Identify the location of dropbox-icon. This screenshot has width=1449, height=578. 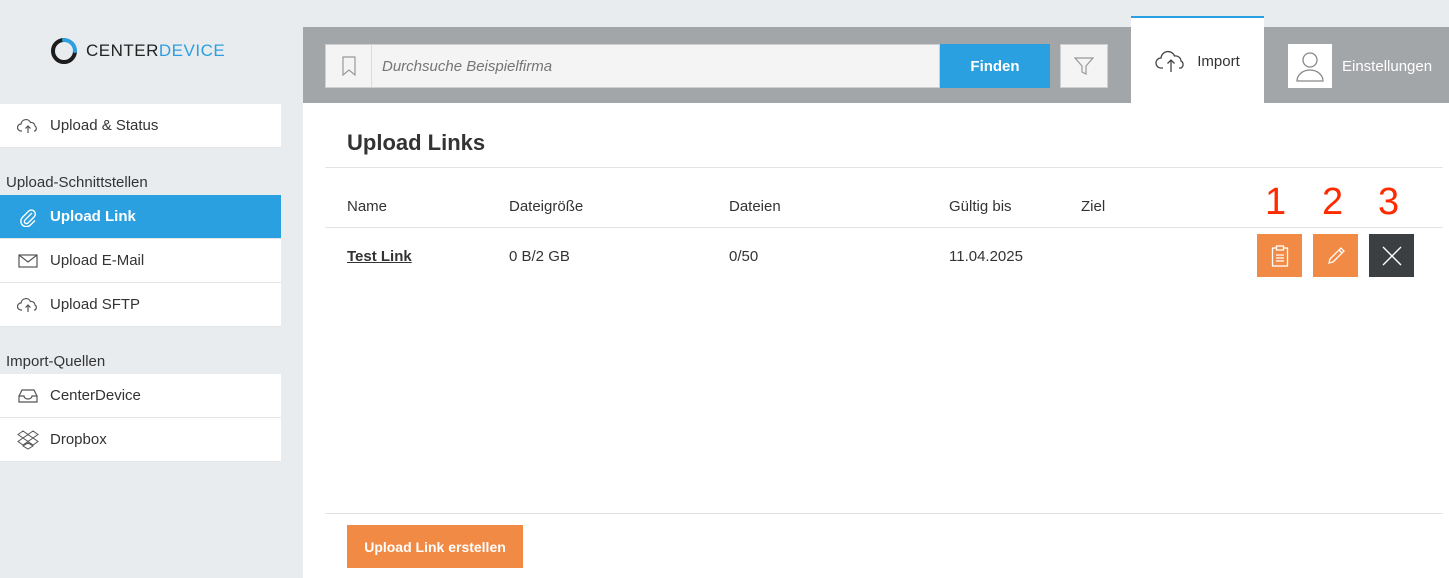
(28, 440).